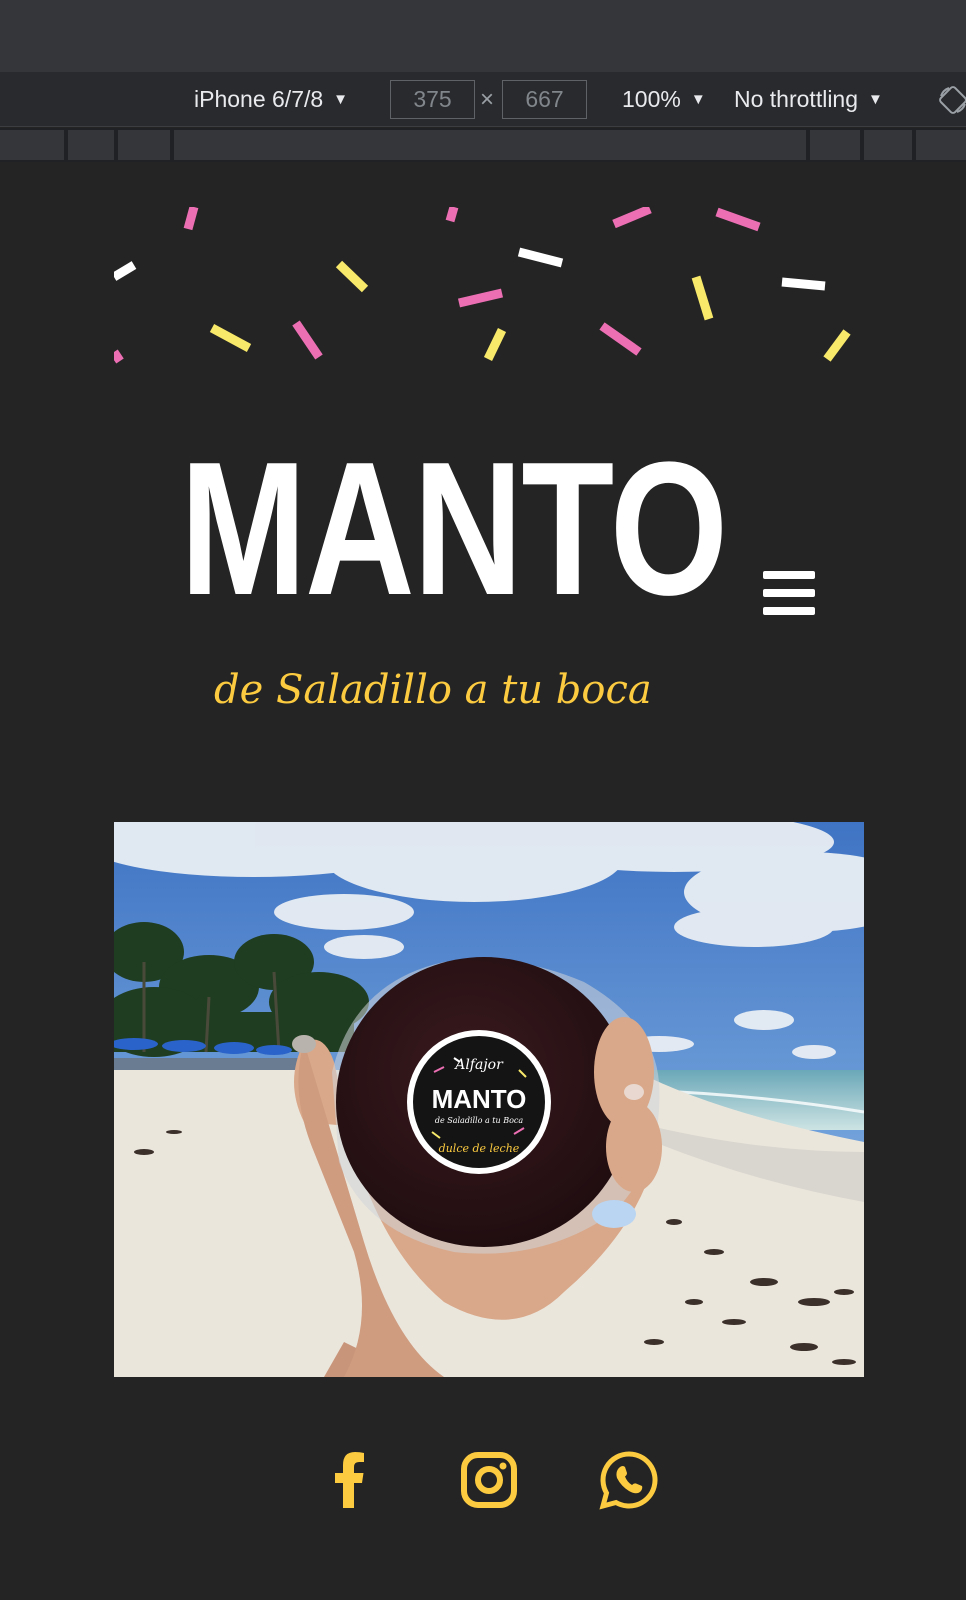 Image resolution: width=966 pixels, height=1600 pixels. Describe the element at coordinates (350, 1480) in the screenshot. I see `facebook-icon` at that location.